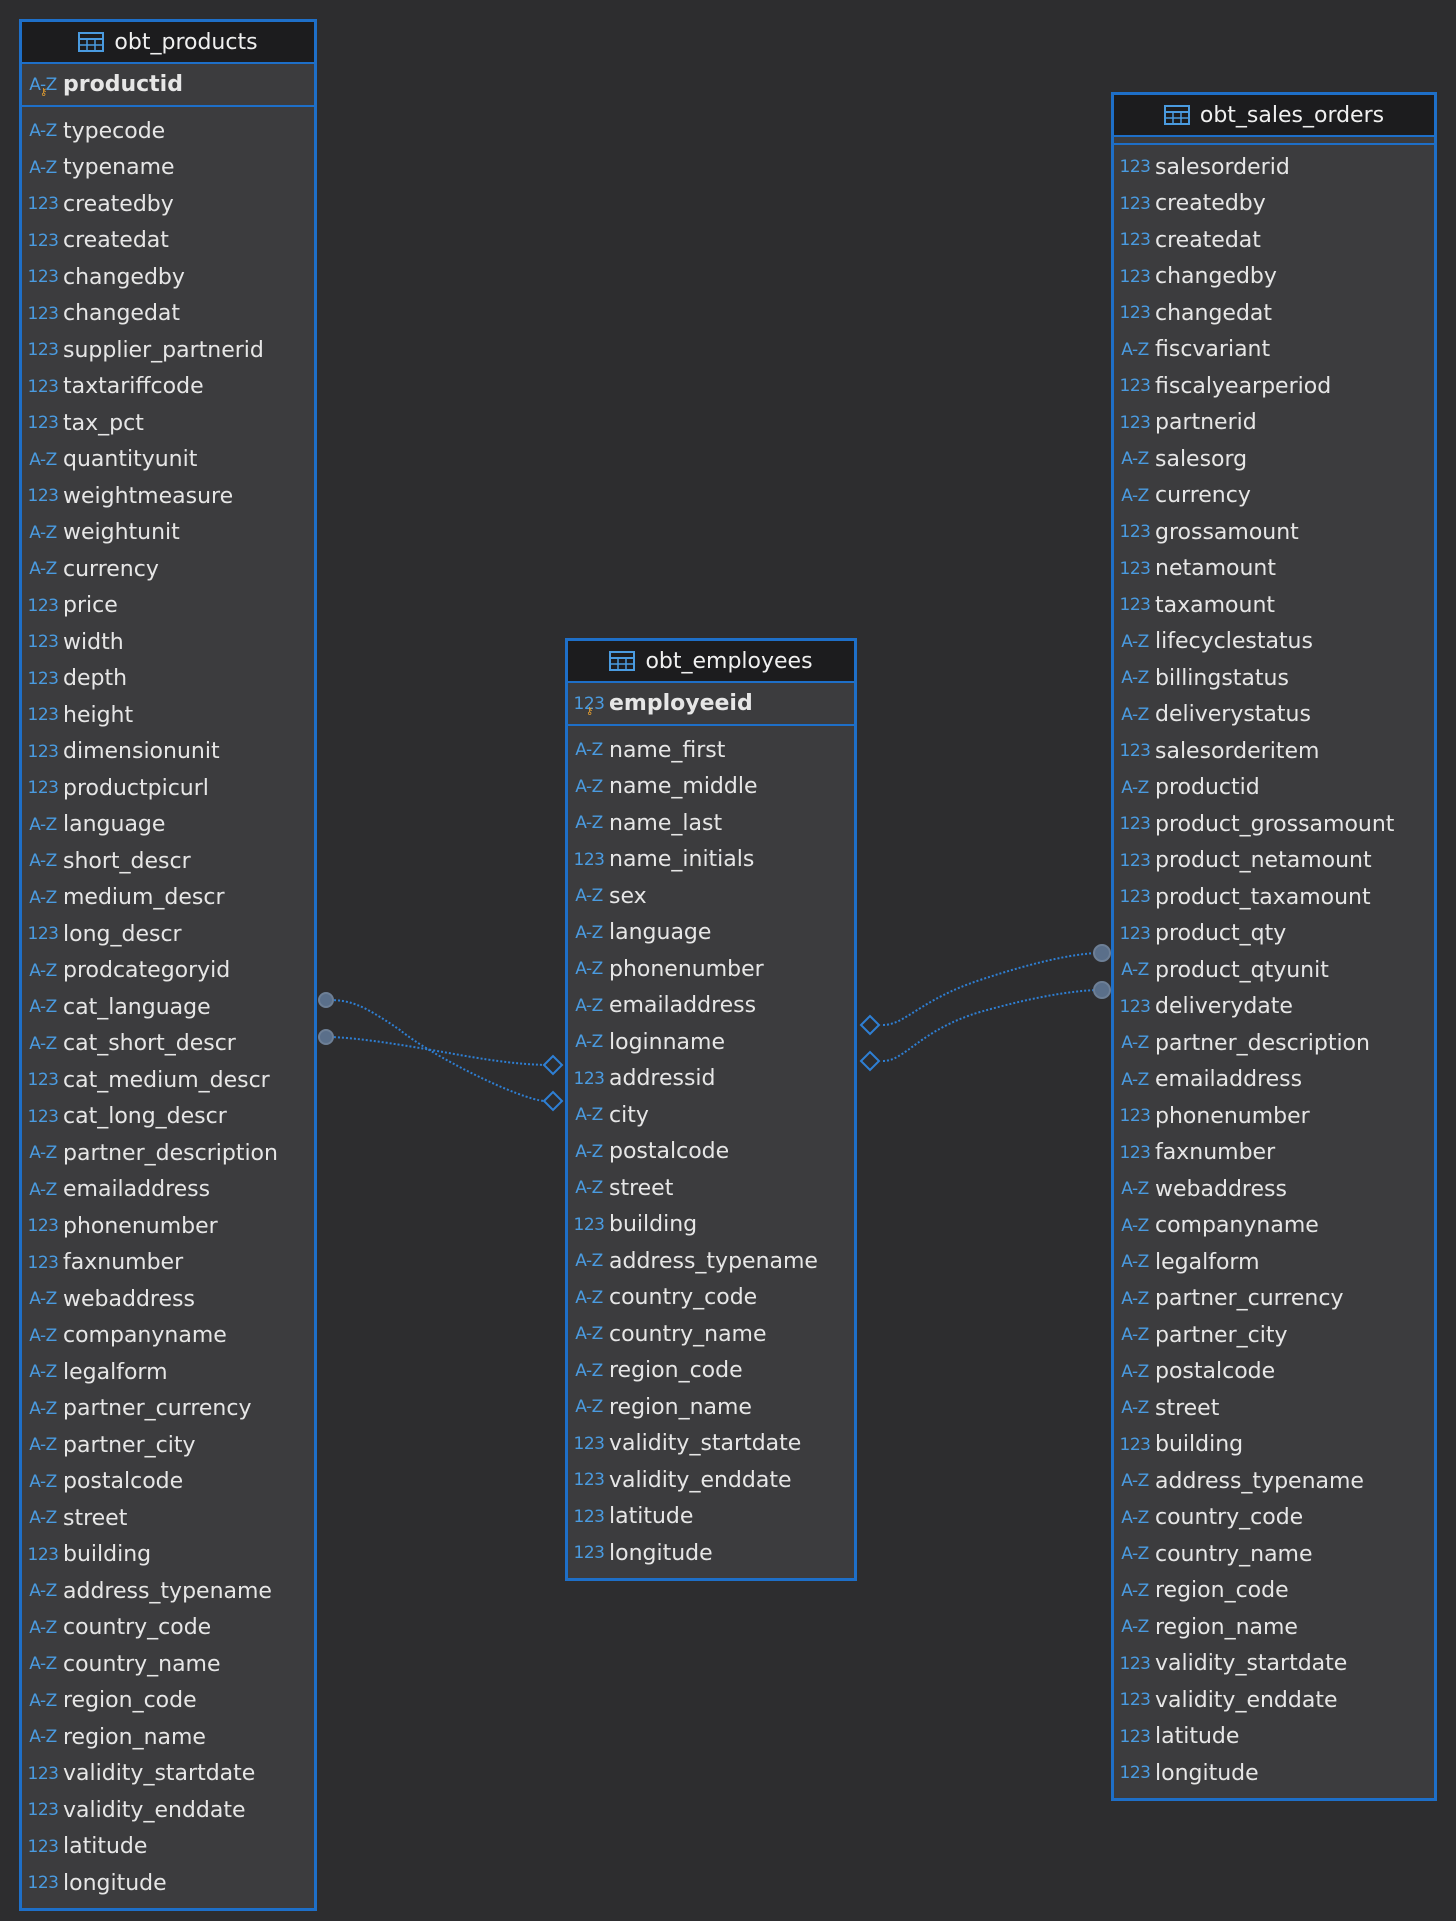  What do you see at coordinates (1274, 970) in the screenshot?
I see `column-row: A-Z product_qtyunit` at bounding box center [1274, 970].